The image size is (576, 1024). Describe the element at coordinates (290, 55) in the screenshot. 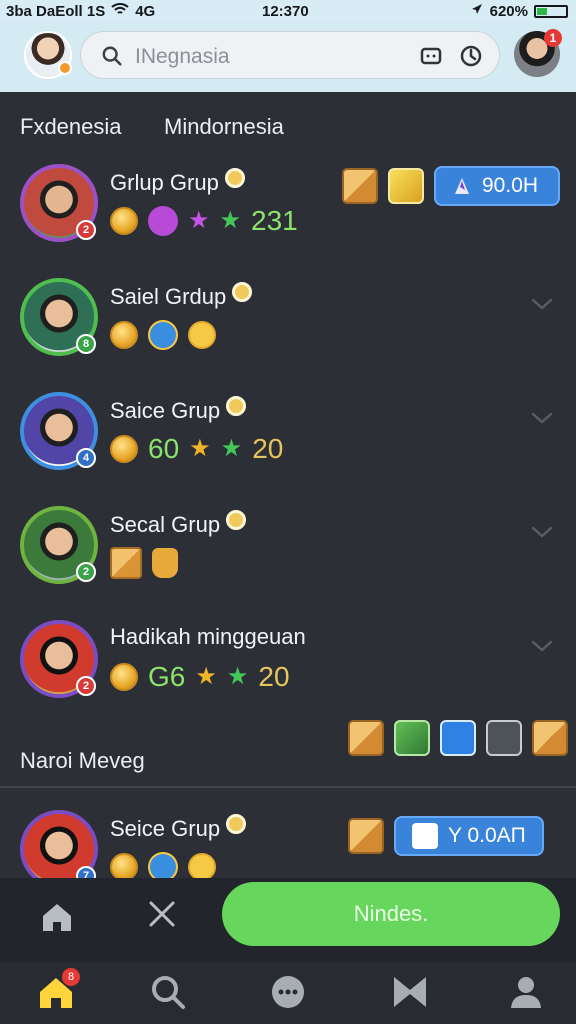

I see `search-bar: INegnasia` at that location.